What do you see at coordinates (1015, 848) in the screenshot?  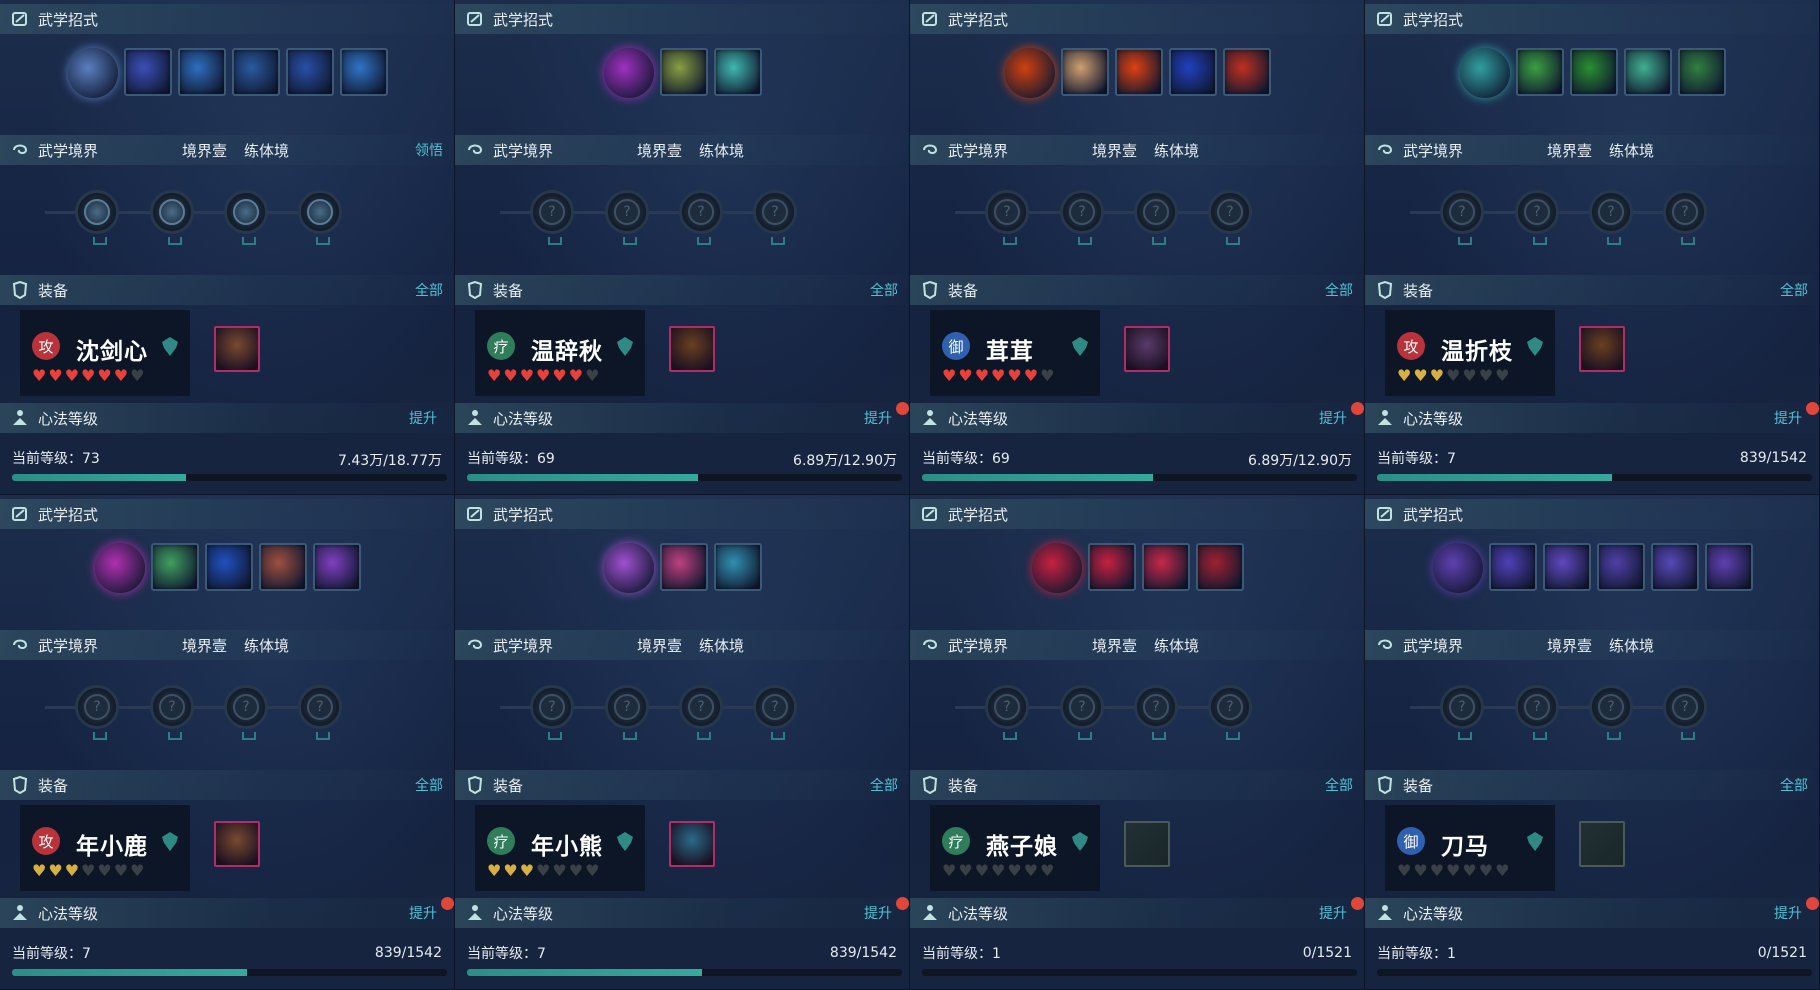 I see `character-card: 疗 燕子娘 ♥ ♥ ♥ ♥ ♥ ♥ ♥` at bounding box center [1015, 848].